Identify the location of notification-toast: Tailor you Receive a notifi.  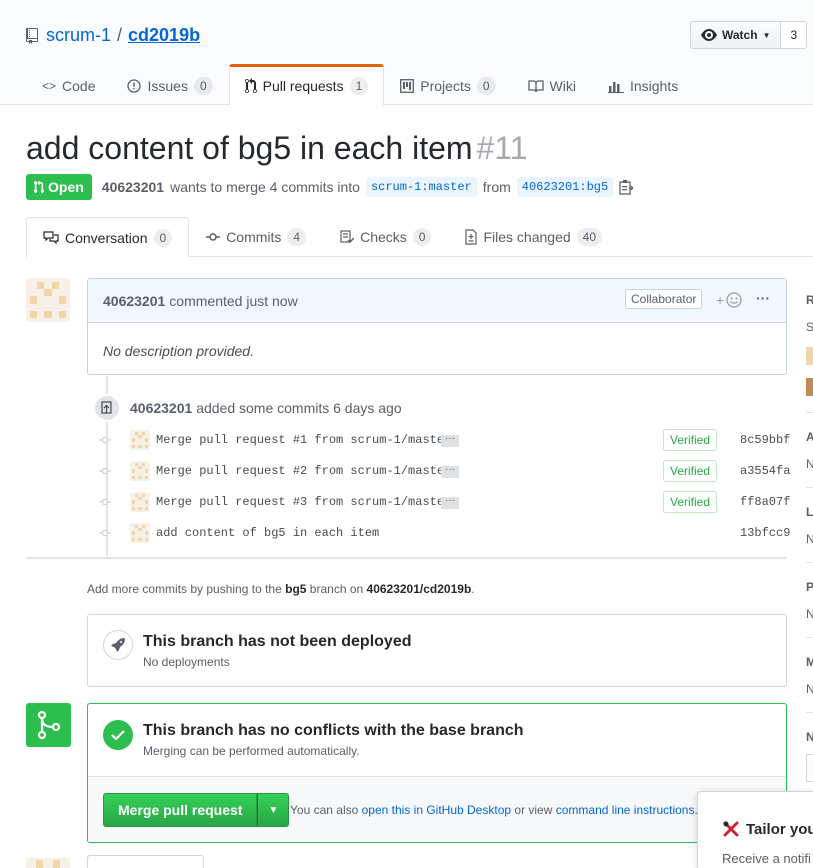
(755, 829).